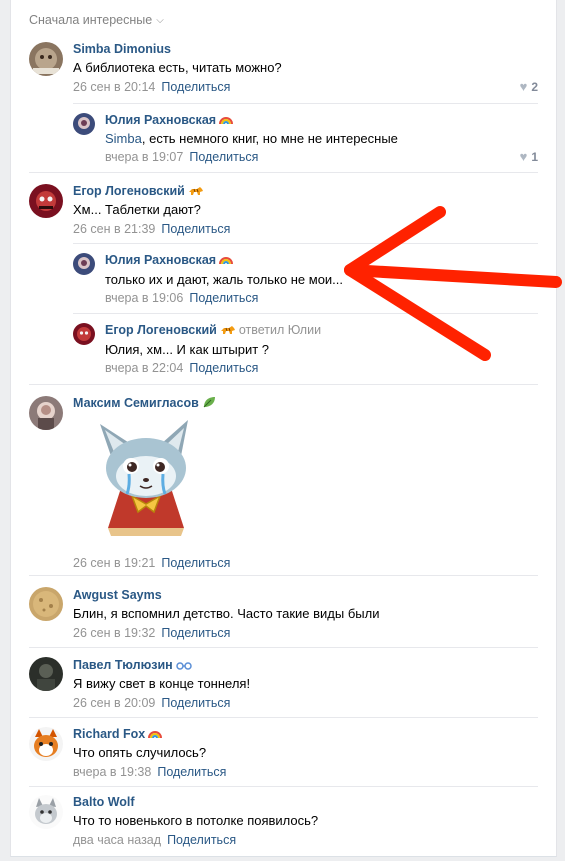 The image size is (565, 861). Describe the element at coordinates (91, 20) in the screenshot. I see `sort-label: Сначала интересные` at that location.